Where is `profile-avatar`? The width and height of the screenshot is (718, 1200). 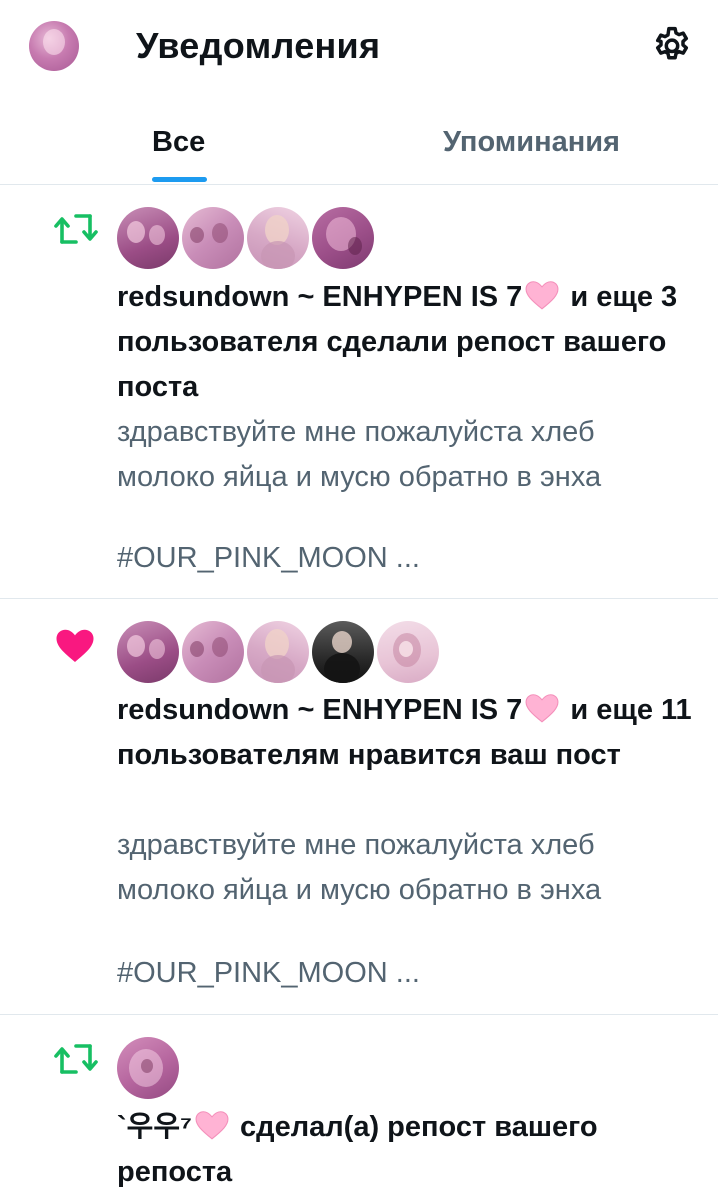
profile-avatar is located at coordinates (54, 46).